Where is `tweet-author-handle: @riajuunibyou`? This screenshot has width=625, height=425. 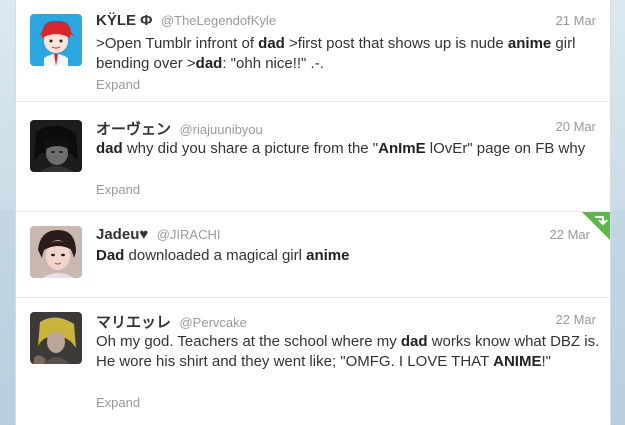
tweet-author-handle: @riajuunibyou is located at coordinates (220, 129).